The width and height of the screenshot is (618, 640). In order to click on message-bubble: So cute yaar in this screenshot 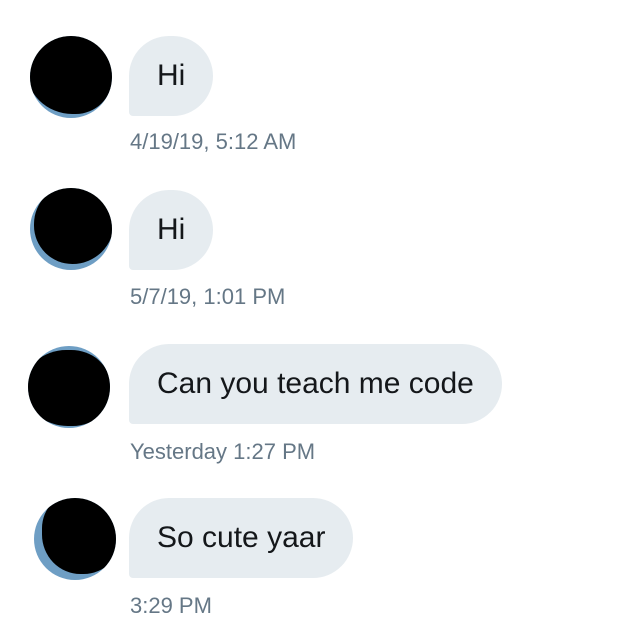, I will do `click(241, 538)`.